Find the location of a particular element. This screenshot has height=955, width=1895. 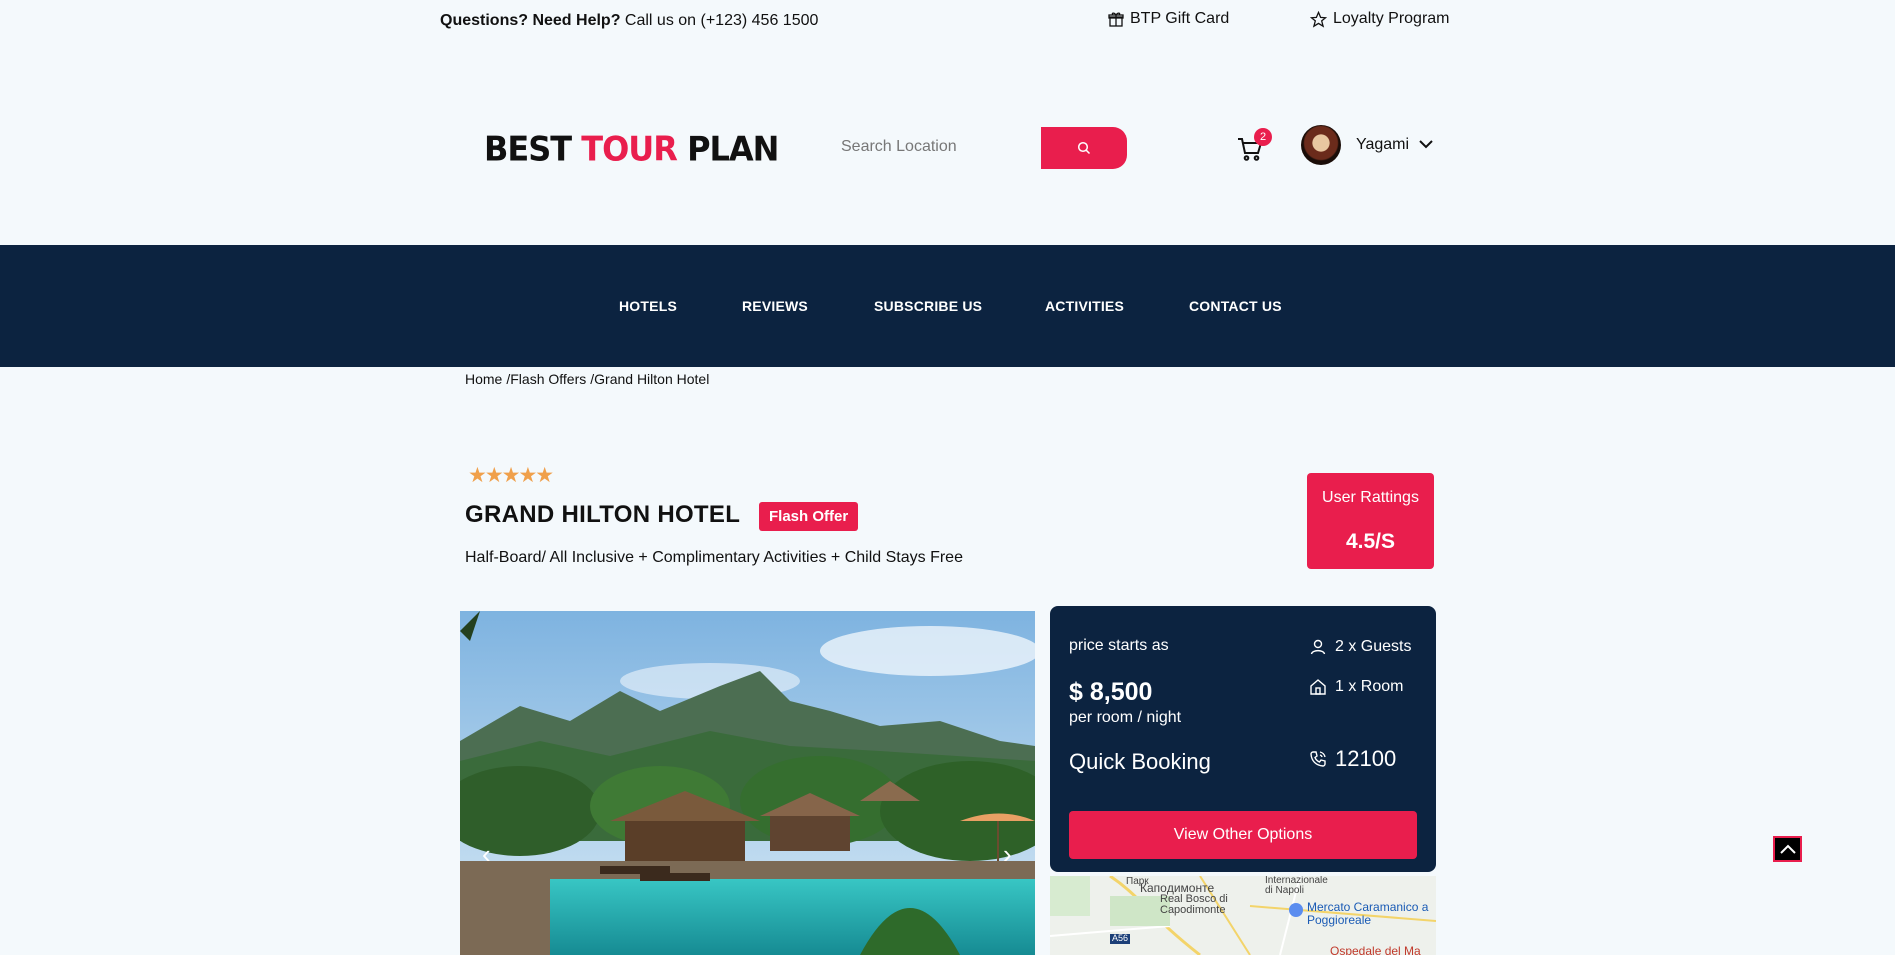

home-icon is located at coordinates (1318, 687).